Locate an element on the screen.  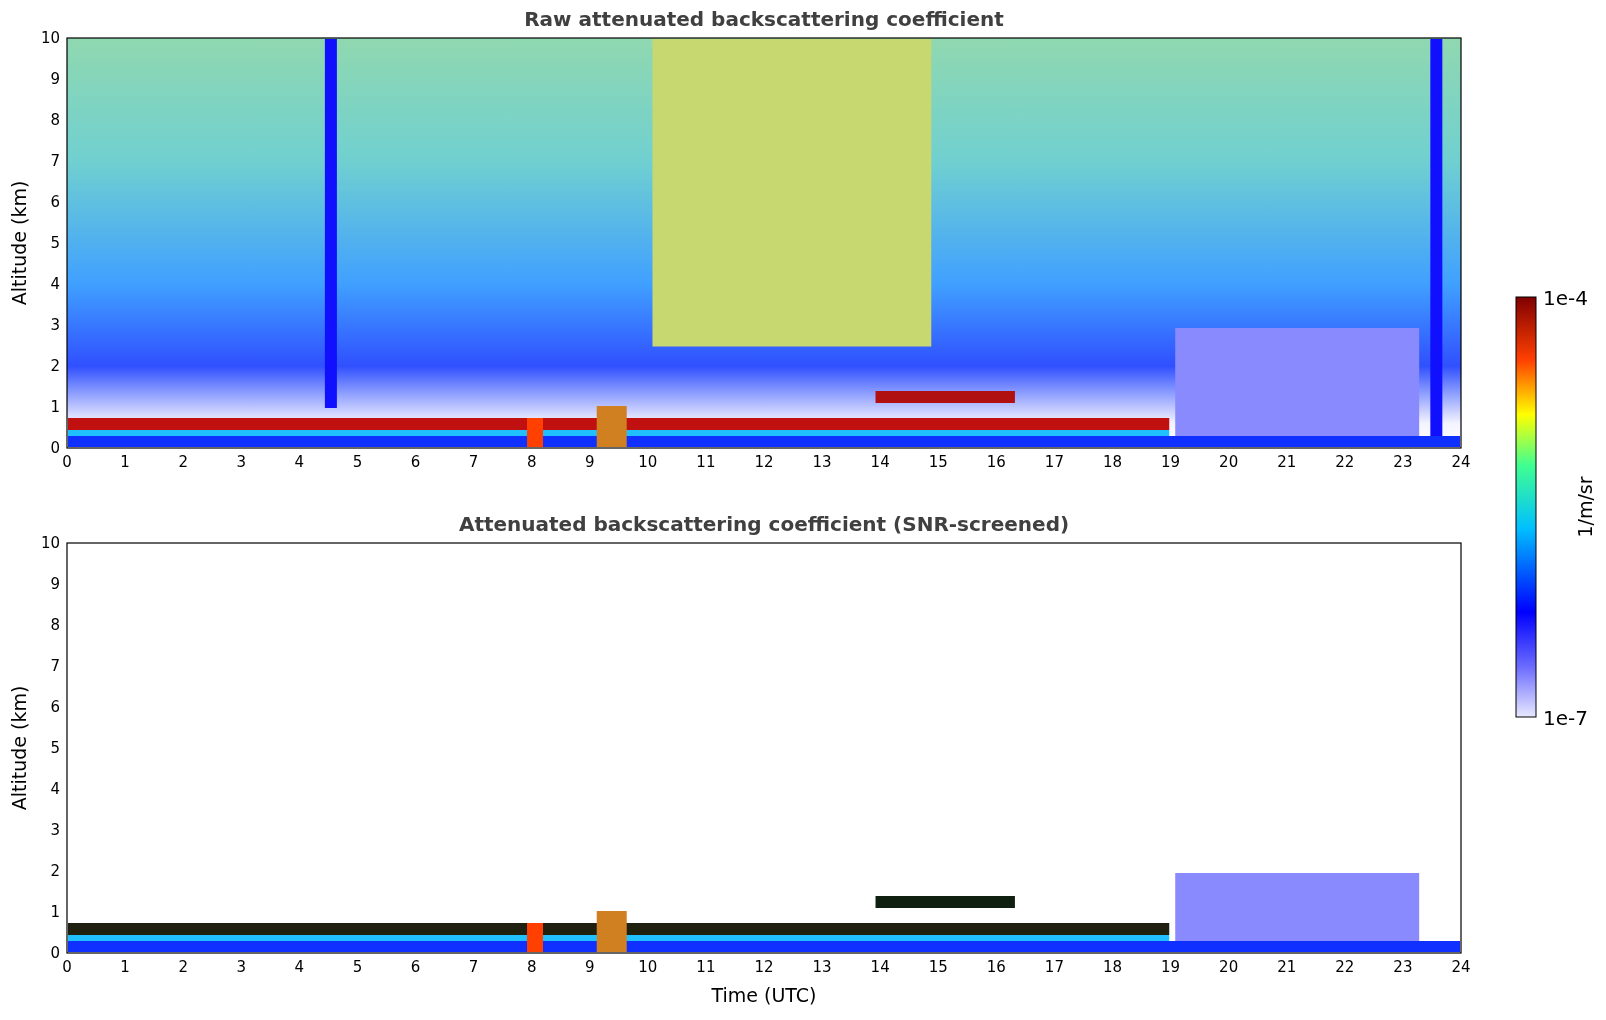
chart-title: Raw attenuated backscattering coefficient is located at coordinates (764, 19).